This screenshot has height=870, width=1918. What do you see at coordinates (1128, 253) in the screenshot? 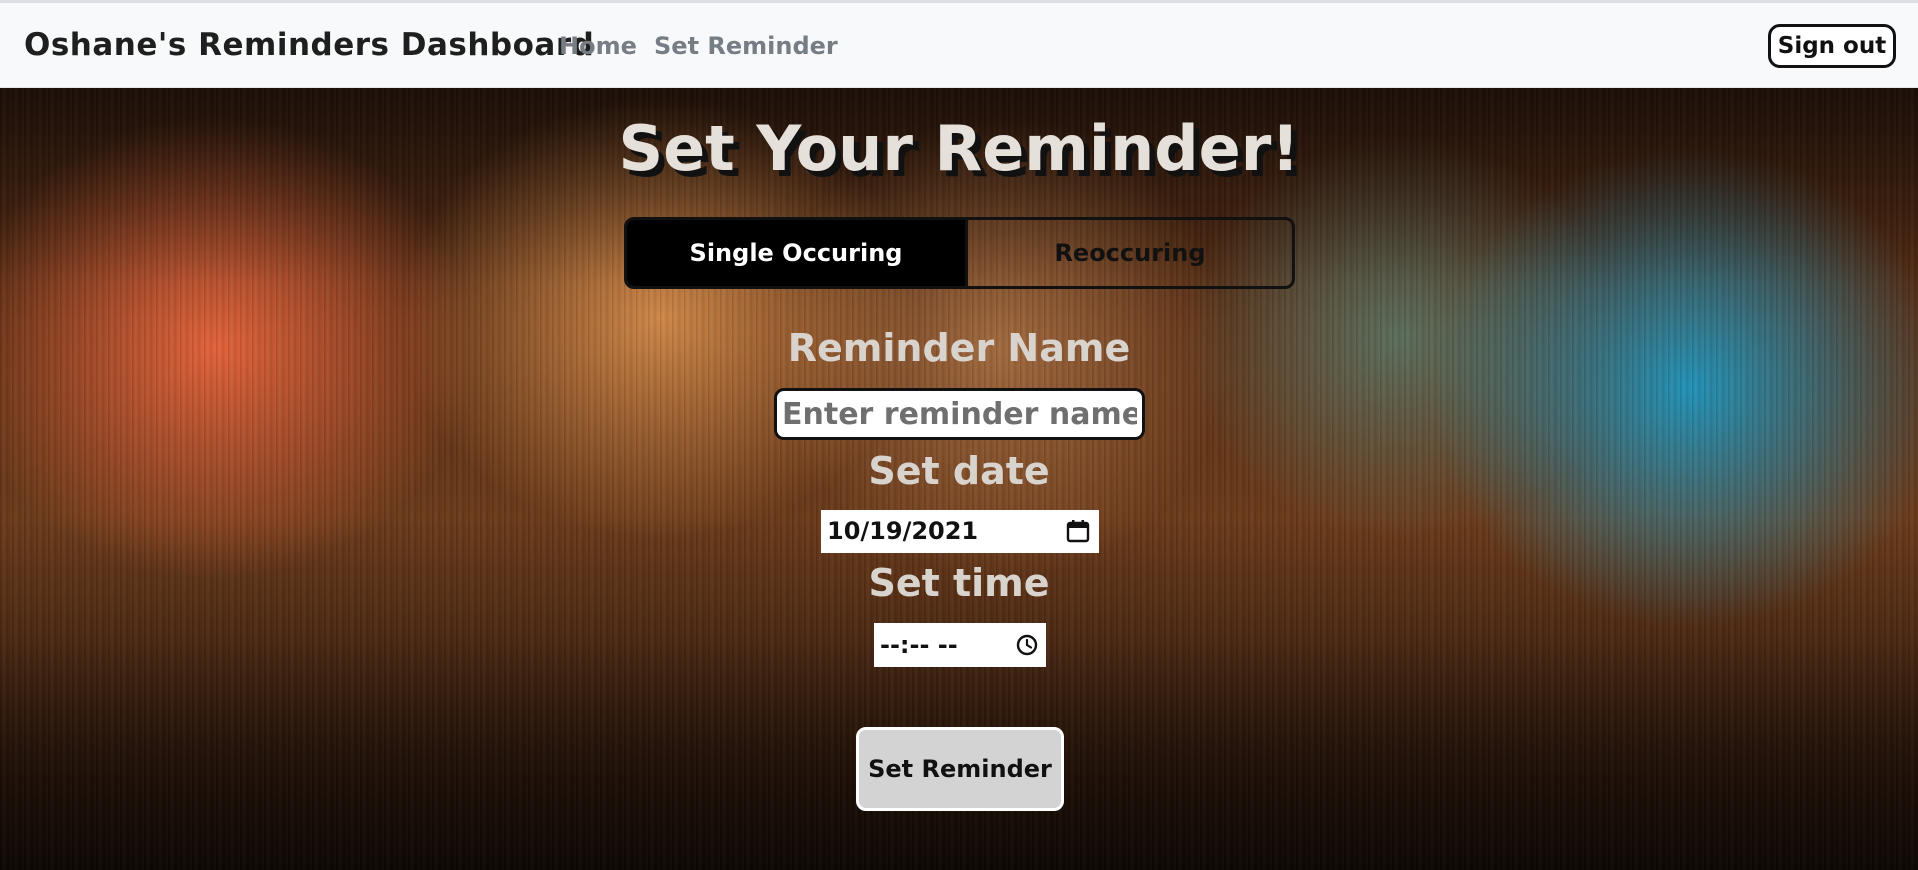
I see `toggle-reoccuring: Reoccuring` at bounding box center [1128, 253].